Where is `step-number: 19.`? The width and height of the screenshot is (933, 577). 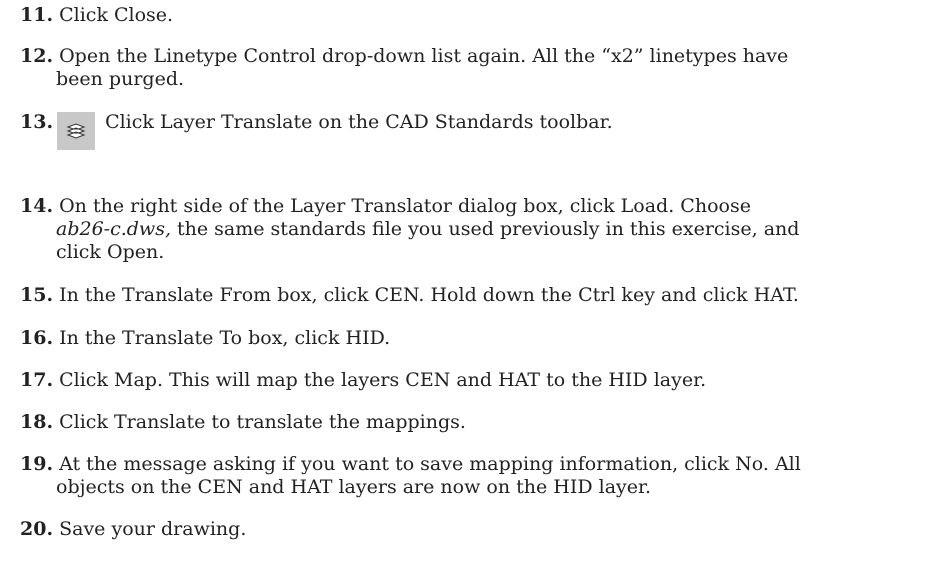 step-number: 19. is located at coordinates (37, 464).